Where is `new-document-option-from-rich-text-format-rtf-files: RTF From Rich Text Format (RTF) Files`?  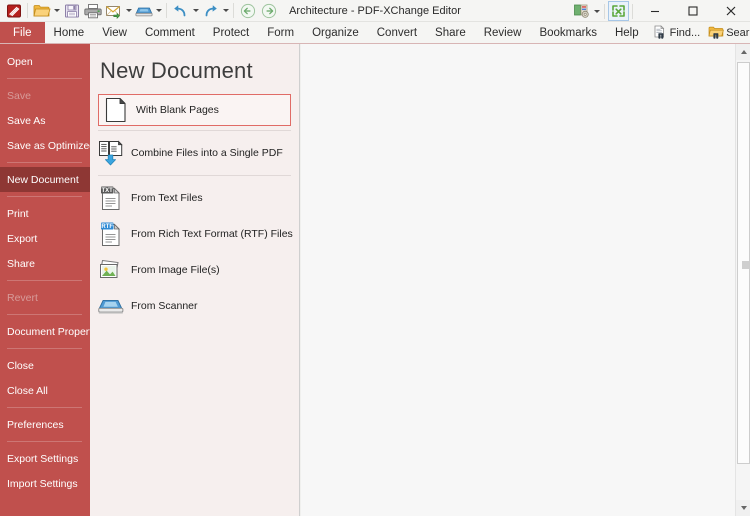 new-document-option-from-rich-text-format-rtf-files: RTF From Rich Text Format (RTF) Files is located at coordinates (194, 234).